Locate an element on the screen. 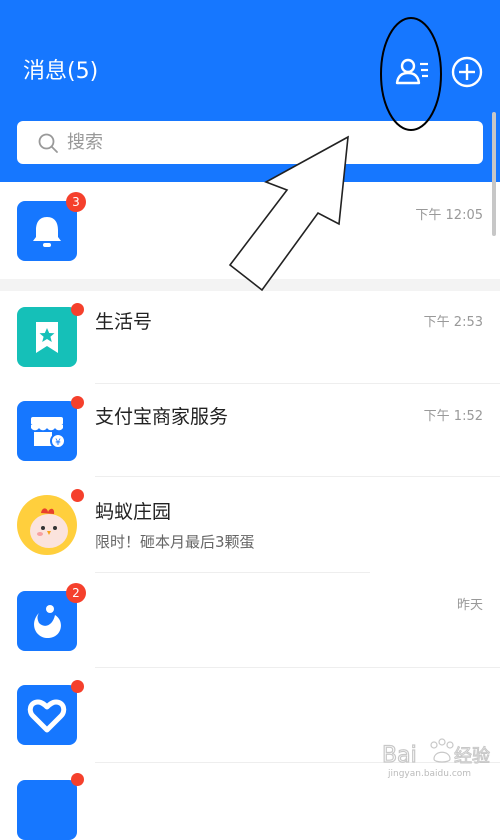 The height and width of the screenshot is (840, 500). contacts-button is located at coordinates (412, 72).